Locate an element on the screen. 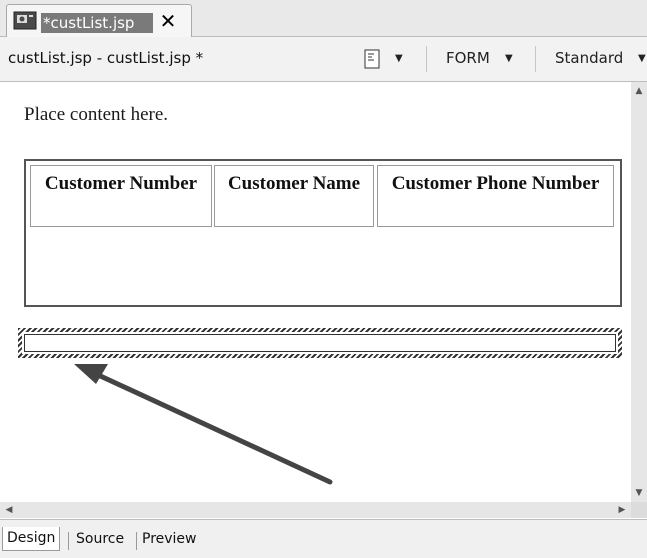 The height and width of the screenshot is (558, 647). style-dropdown: Standard is located at coordinates (589, 58).